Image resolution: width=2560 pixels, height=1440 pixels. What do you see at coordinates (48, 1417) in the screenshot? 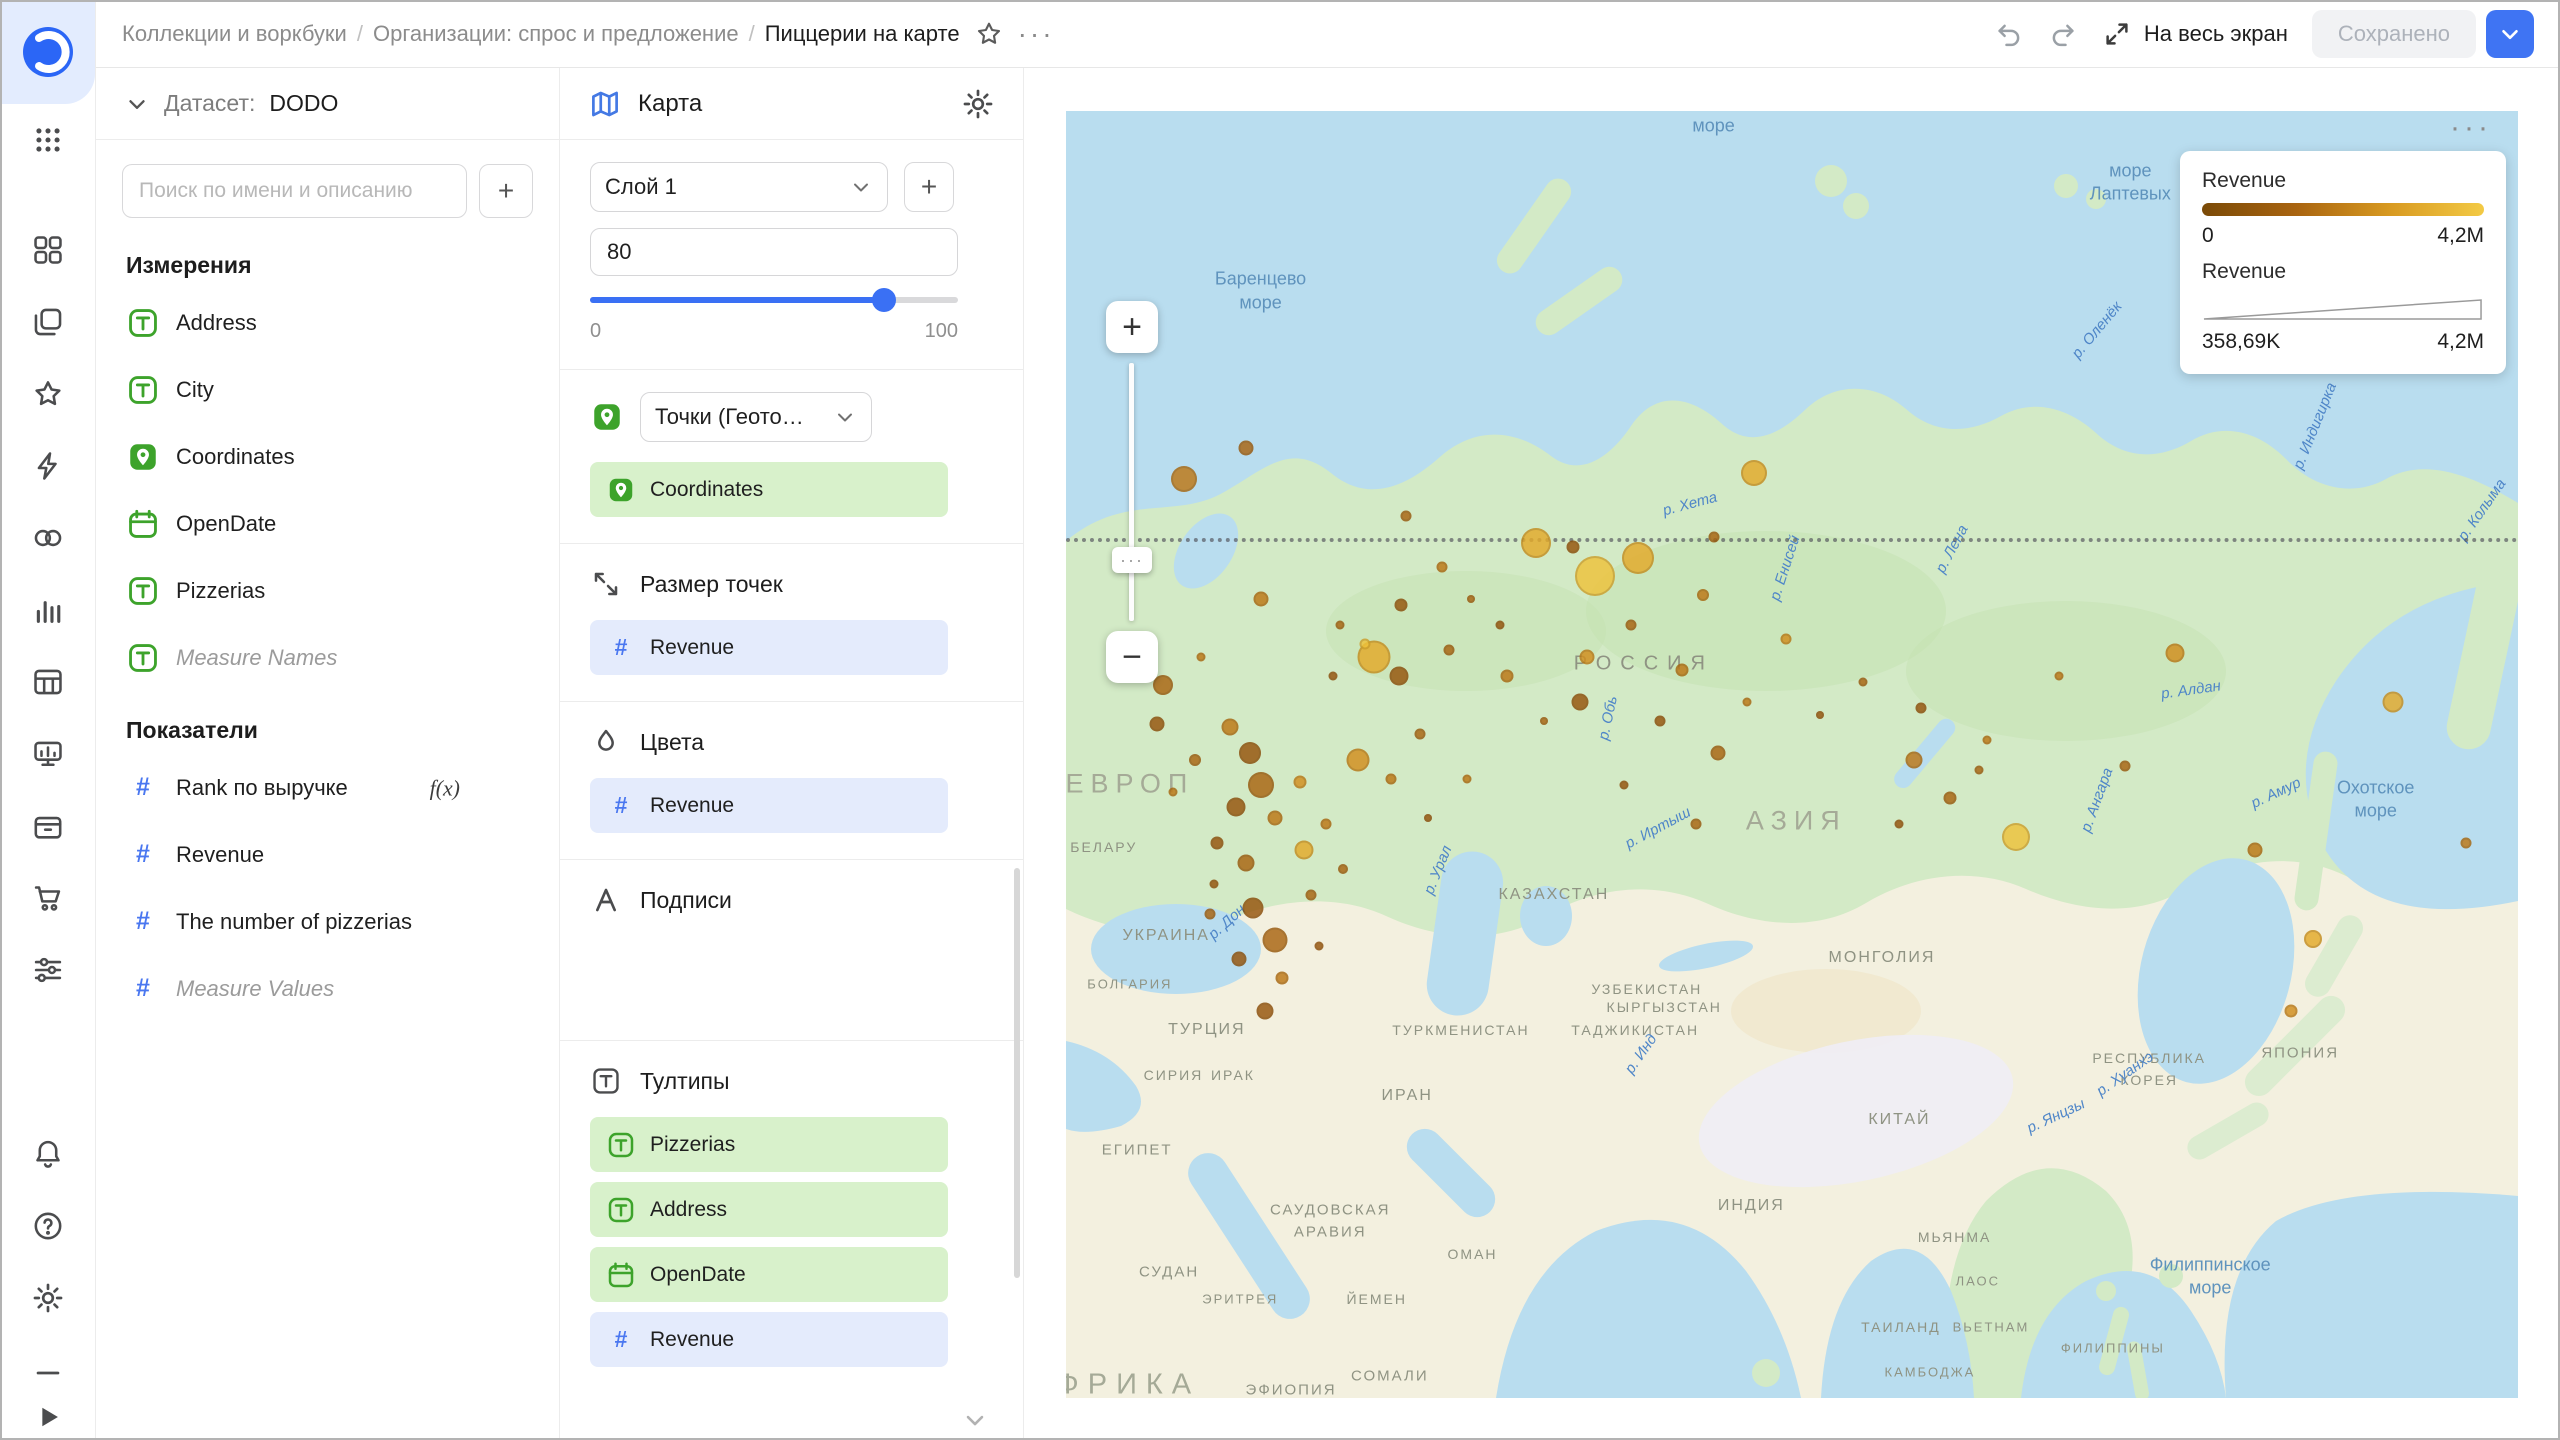
I see `rail-item-play` at bounding box center [48, 1417].